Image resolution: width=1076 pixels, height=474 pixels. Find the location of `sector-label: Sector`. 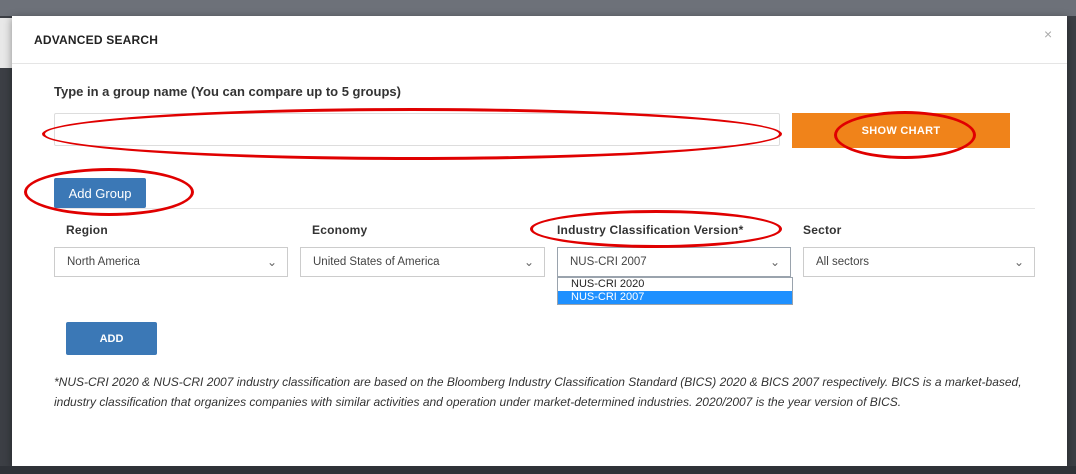

sector-label: Sector is located at coordinates (822, 230).